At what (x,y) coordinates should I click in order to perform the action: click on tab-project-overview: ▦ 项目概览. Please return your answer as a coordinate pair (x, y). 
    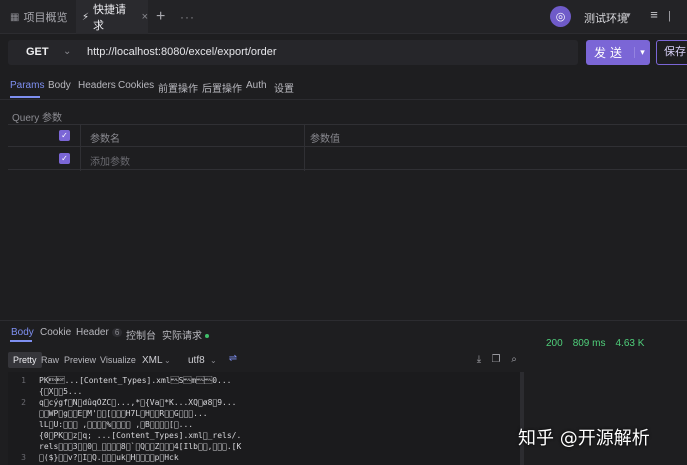
    Looking at the image, I should click on (41, 17).